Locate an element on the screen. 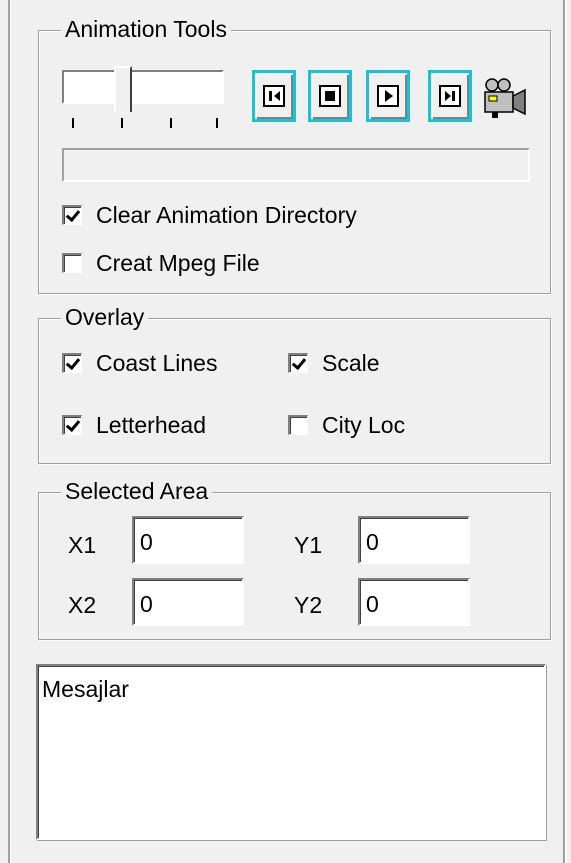 The height and width of the screenshot is (863, 571). x2-field is located at coordinates (188, 602).